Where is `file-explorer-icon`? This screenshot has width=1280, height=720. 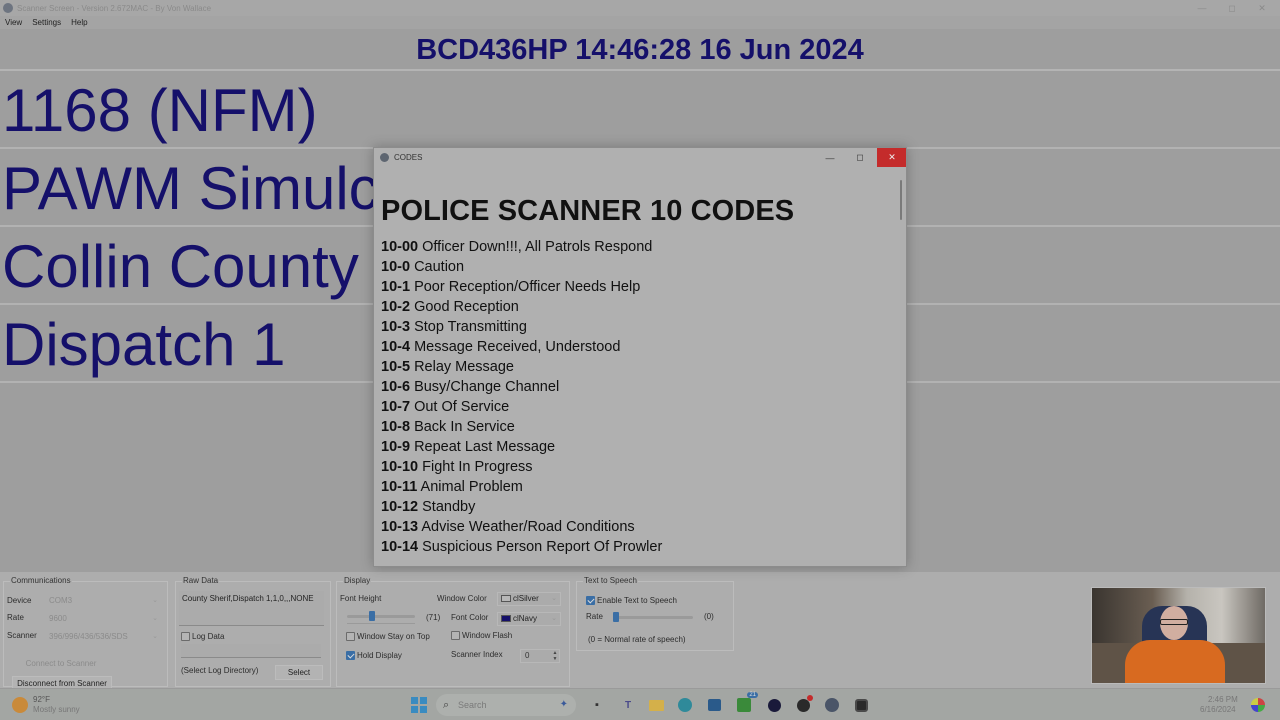 file-explorer-icon is located at coordinates (656, 705).